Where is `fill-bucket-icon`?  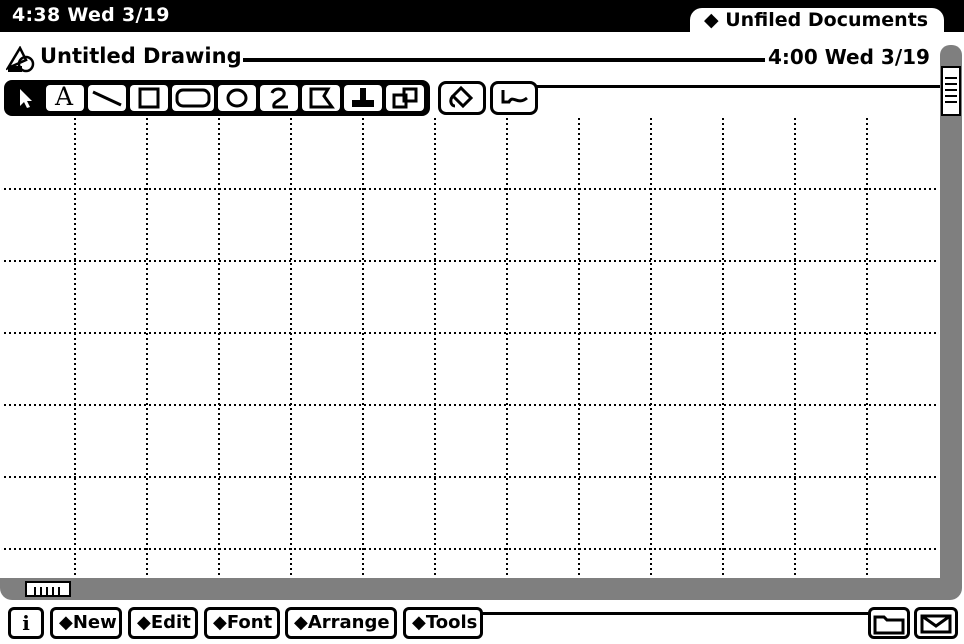 fill-bucket-icon is located at coordinates (461, 97).